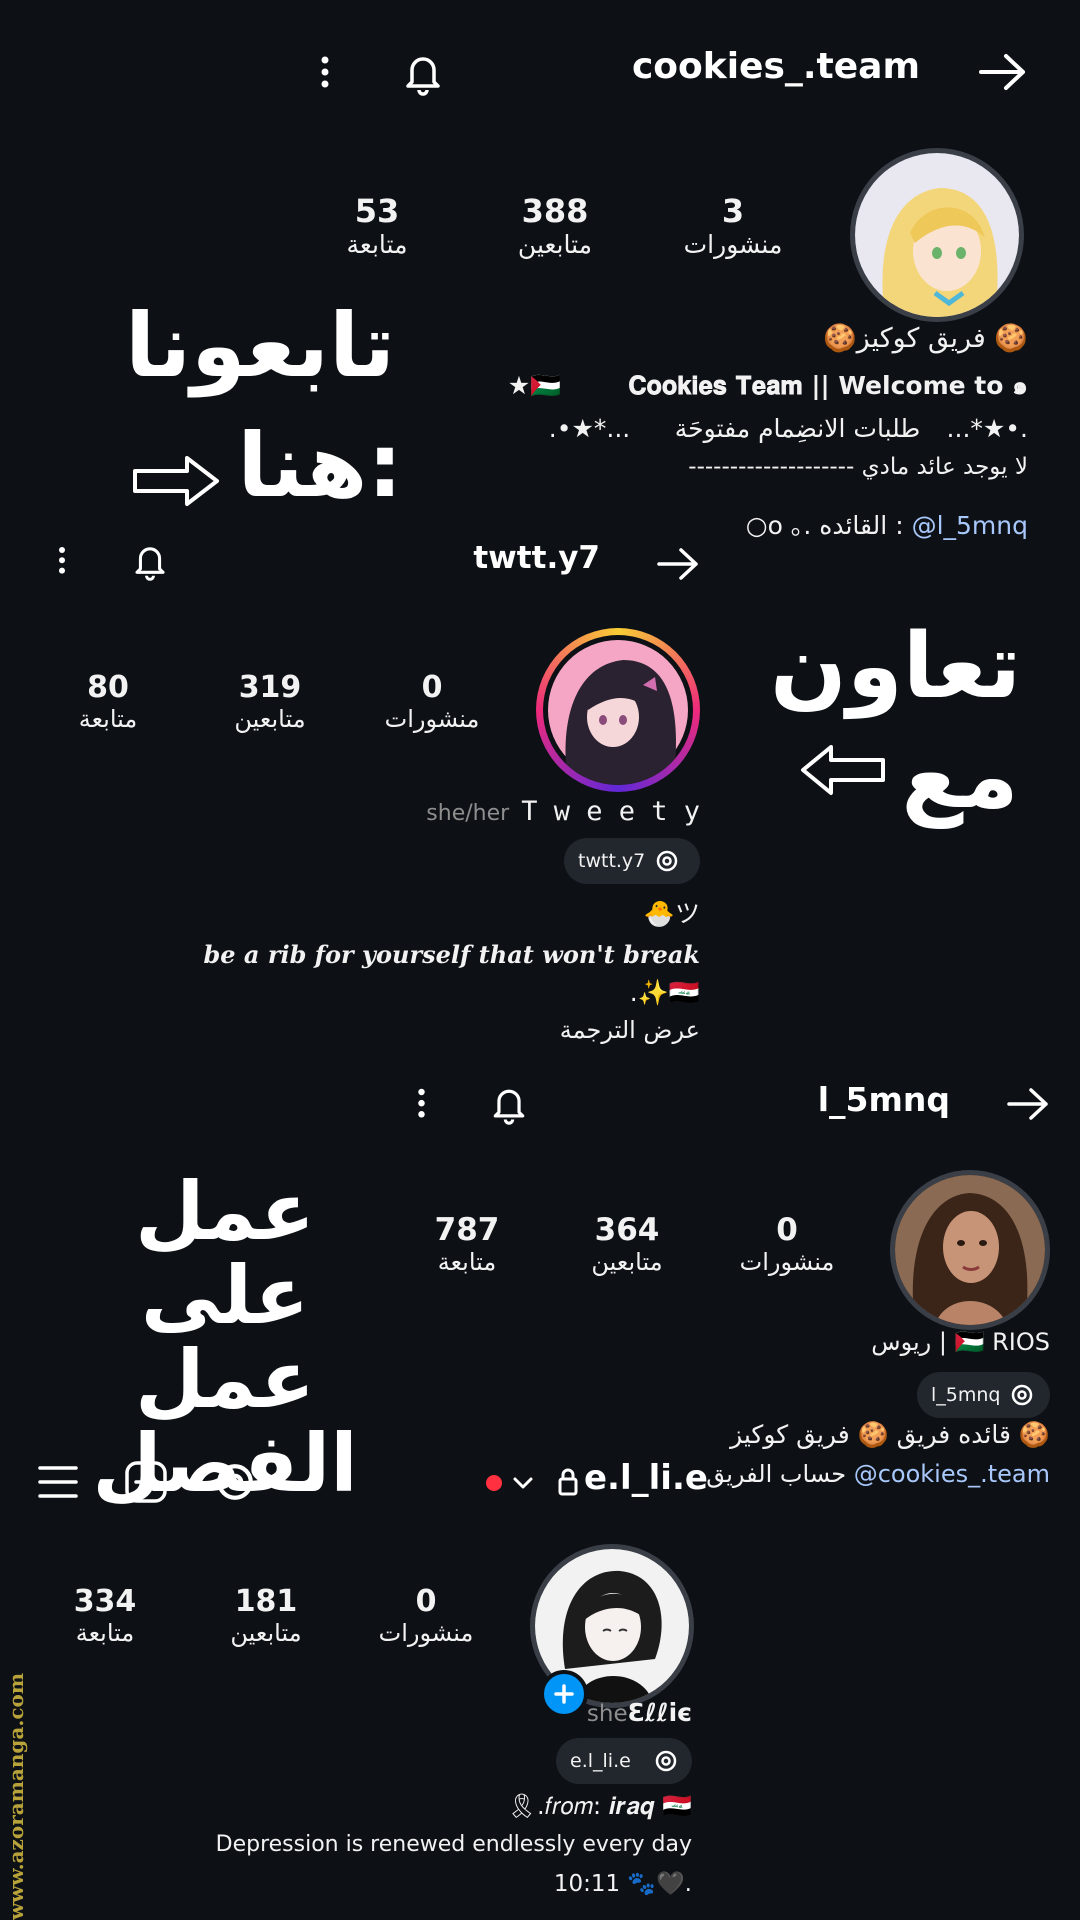  I want to click on overlay-caption: تعاون, so click(896, 666).